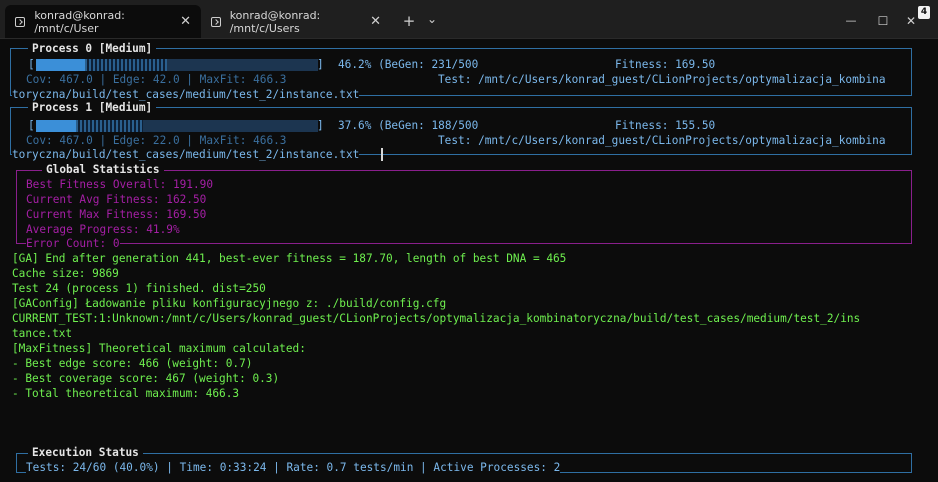 This screenshot has height=482, width=938. I want to click on minimize-button: —, so click(851, 21).